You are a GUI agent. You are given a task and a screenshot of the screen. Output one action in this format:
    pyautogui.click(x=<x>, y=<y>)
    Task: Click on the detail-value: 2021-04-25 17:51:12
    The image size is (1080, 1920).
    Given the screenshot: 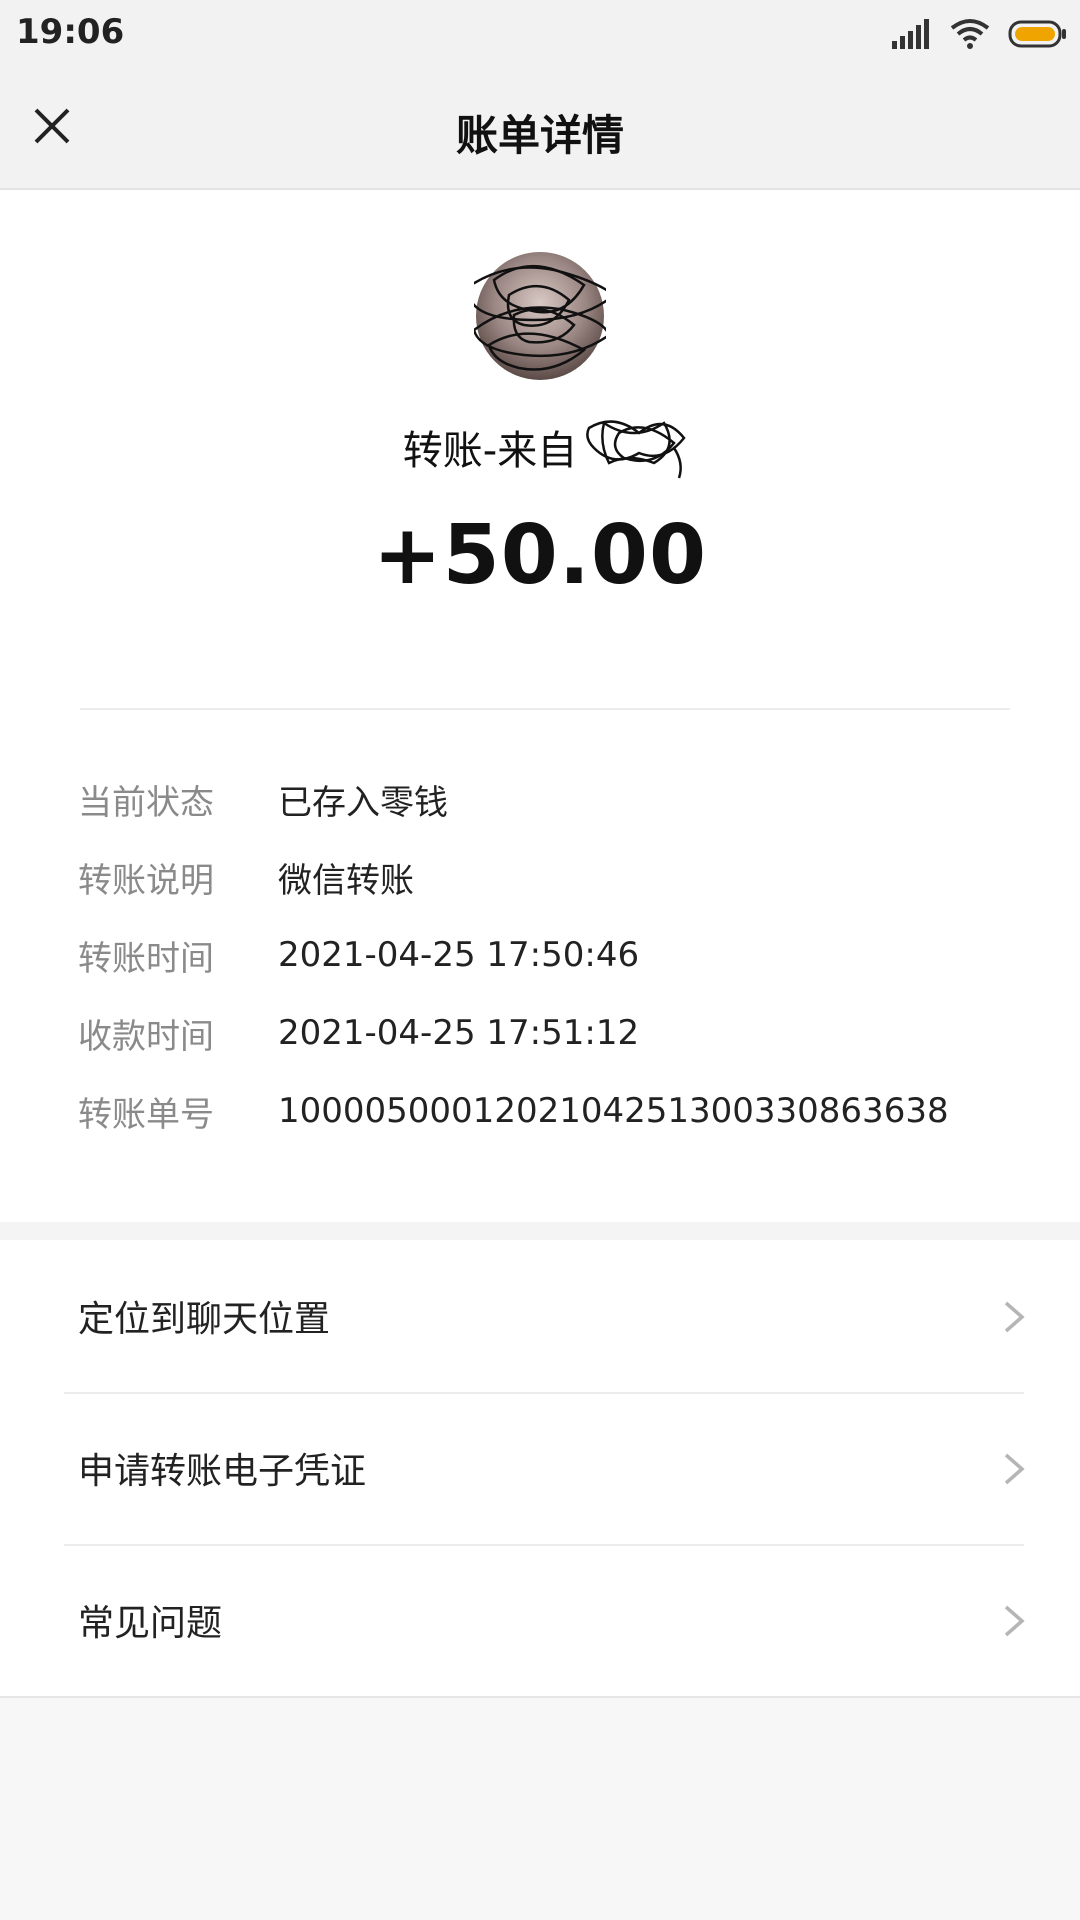 What is the action you would take?
    pyautogui.click(x=459, y=1033)
    